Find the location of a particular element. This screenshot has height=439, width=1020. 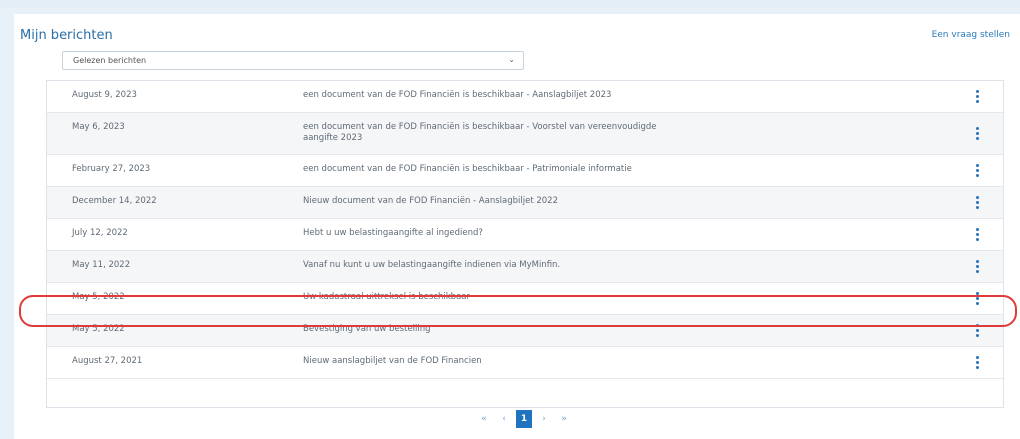

ask-question-link: Een vraag stellen is located at coordinates (971, 35).